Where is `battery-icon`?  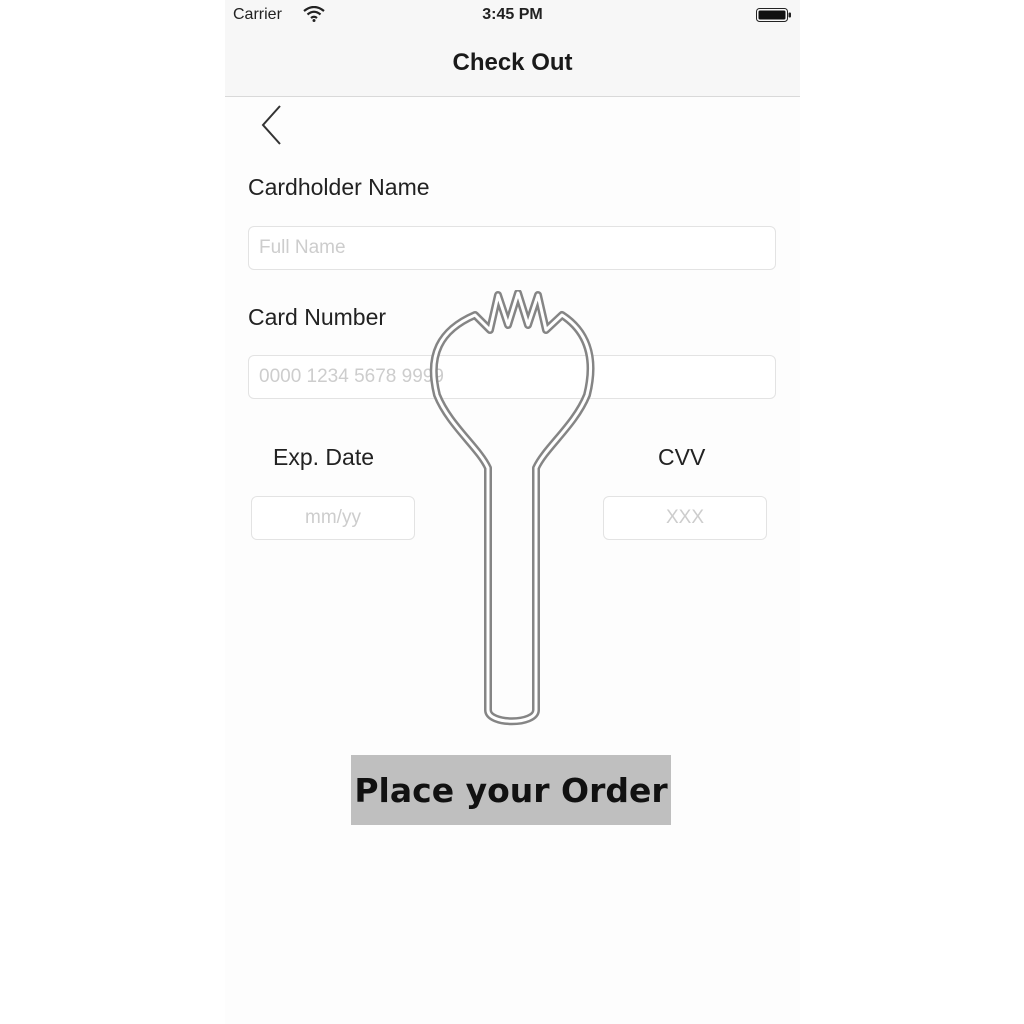
battery-icon is located at coordinates (773, 15).